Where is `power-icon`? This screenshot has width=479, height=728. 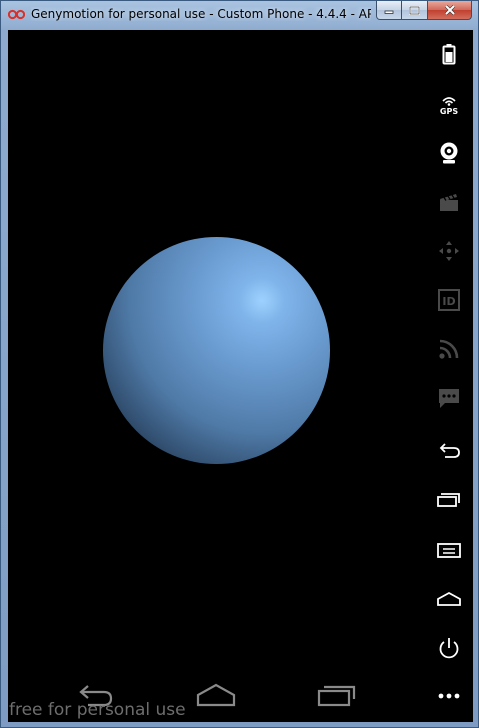 power-icon is located at coordinates (449, 648).